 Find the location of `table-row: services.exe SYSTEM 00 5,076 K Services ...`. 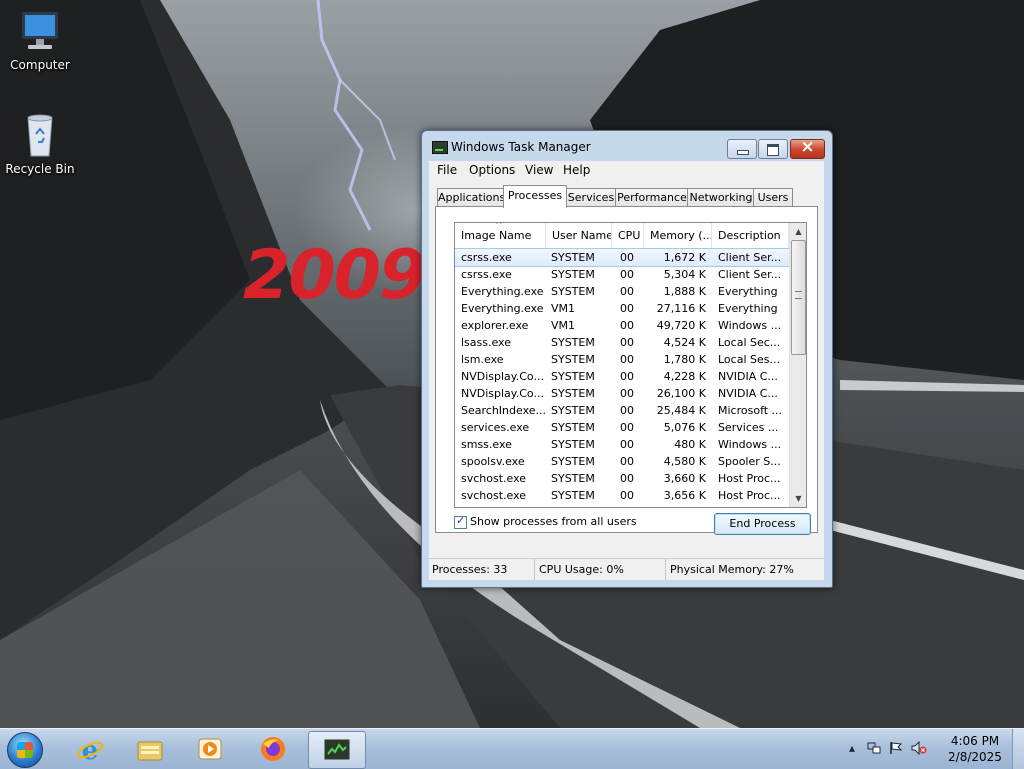

table-row: services.exe SYSTEM 00 5,076 K Services ... is located at coordinates (622, 427).